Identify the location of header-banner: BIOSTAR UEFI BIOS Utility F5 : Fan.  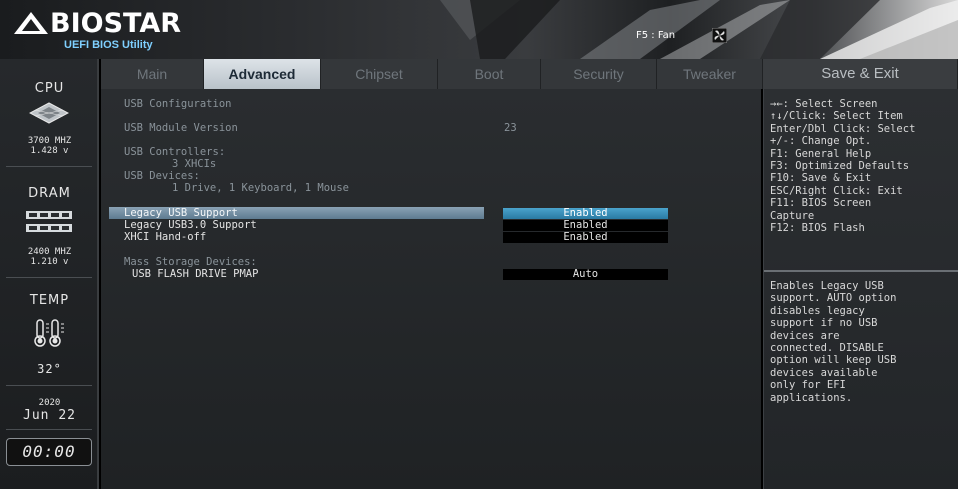
(479, 29).